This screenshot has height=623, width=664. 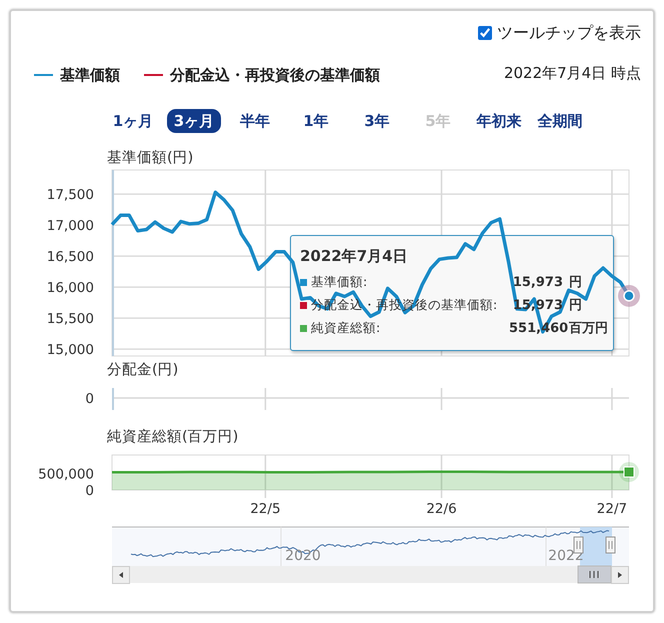 What do you see at coordinates (572, 73) in the screenshot?
I see `as-of-date: 2022年7月4日 時点` at bounding box center [572, 73].